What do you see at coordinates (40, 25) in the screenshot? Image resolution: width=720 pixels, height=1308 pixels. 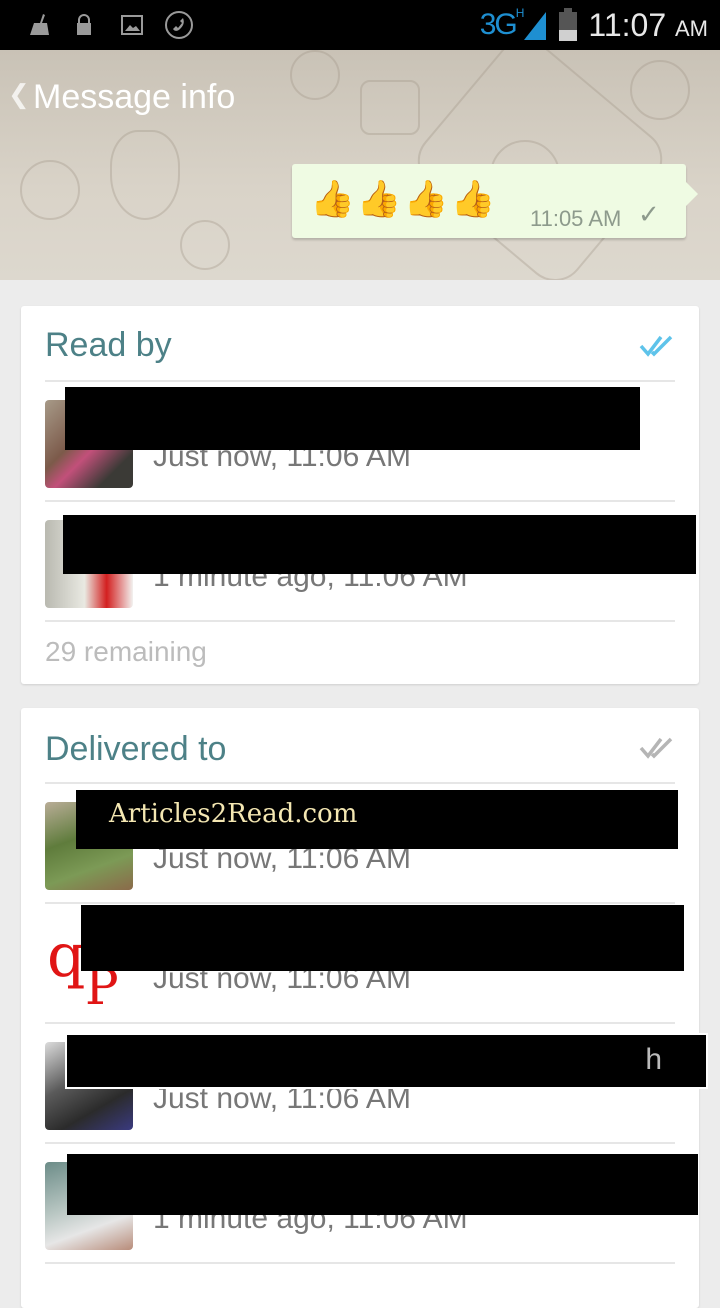 I see `cleaner-icon` at bounding box center [40, 25].